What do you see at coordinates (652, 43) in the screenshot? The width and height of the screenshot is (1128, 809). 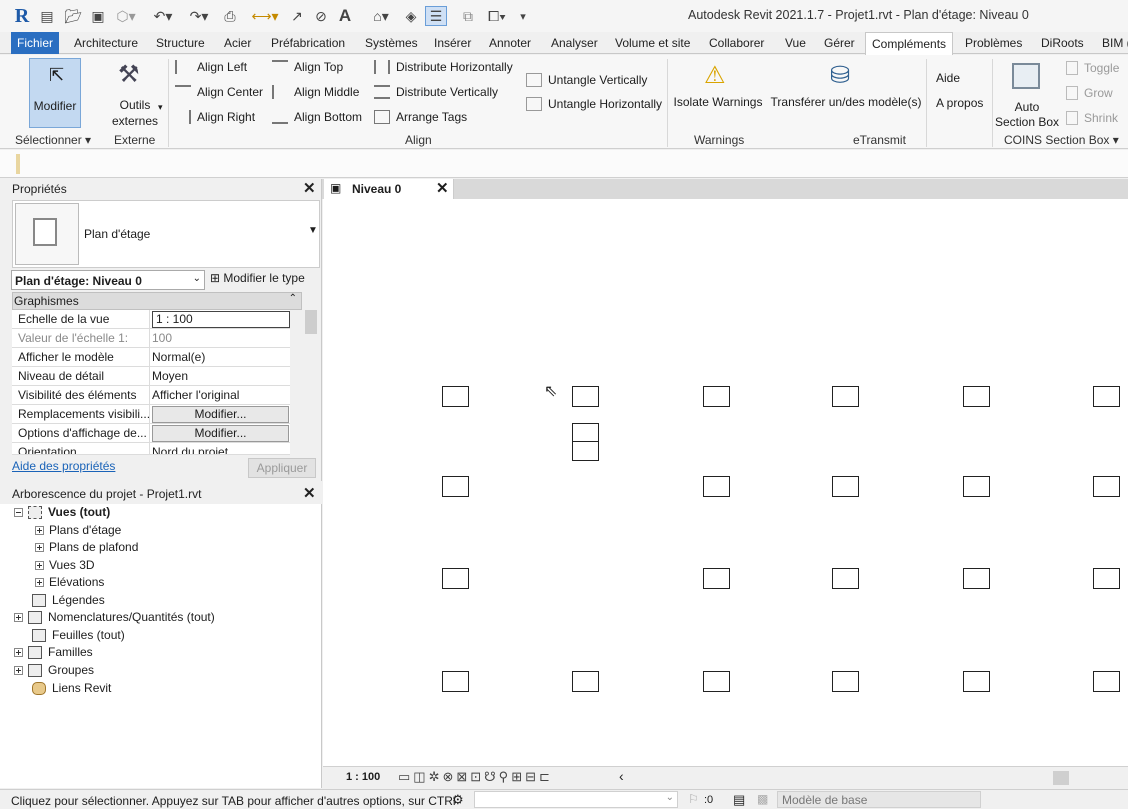 I see `tab-volume-et-site: Volume et site` at bounding box center [652, 43].